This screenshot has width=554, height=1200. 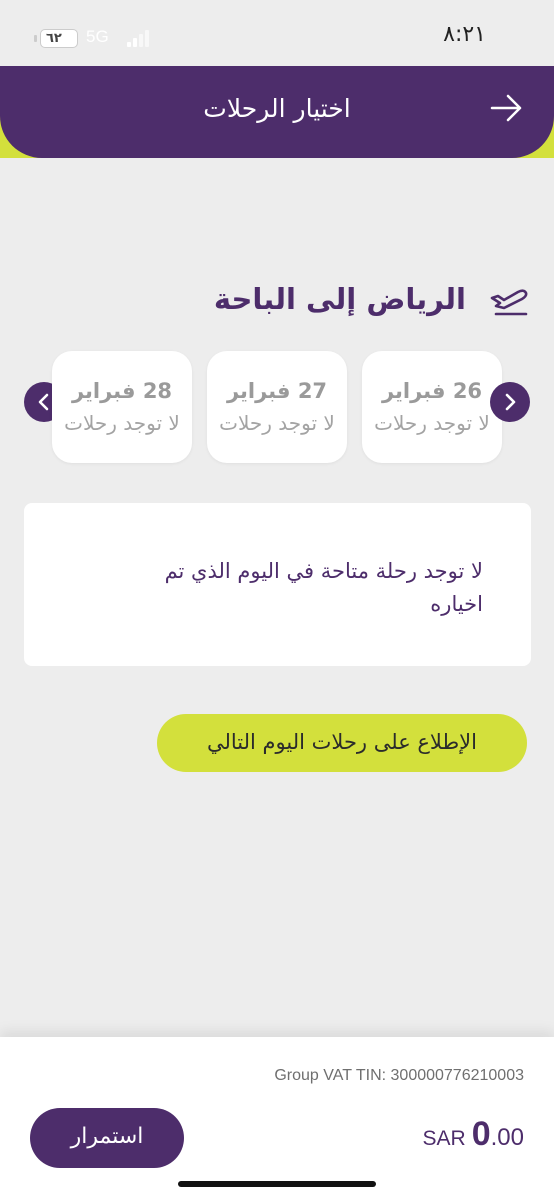 What do you see at coordinates (277, 407) in the screenshot?
I see `date-card-27: 27 فبراير لا توجد رحلات` at bounding box center [277, 407].